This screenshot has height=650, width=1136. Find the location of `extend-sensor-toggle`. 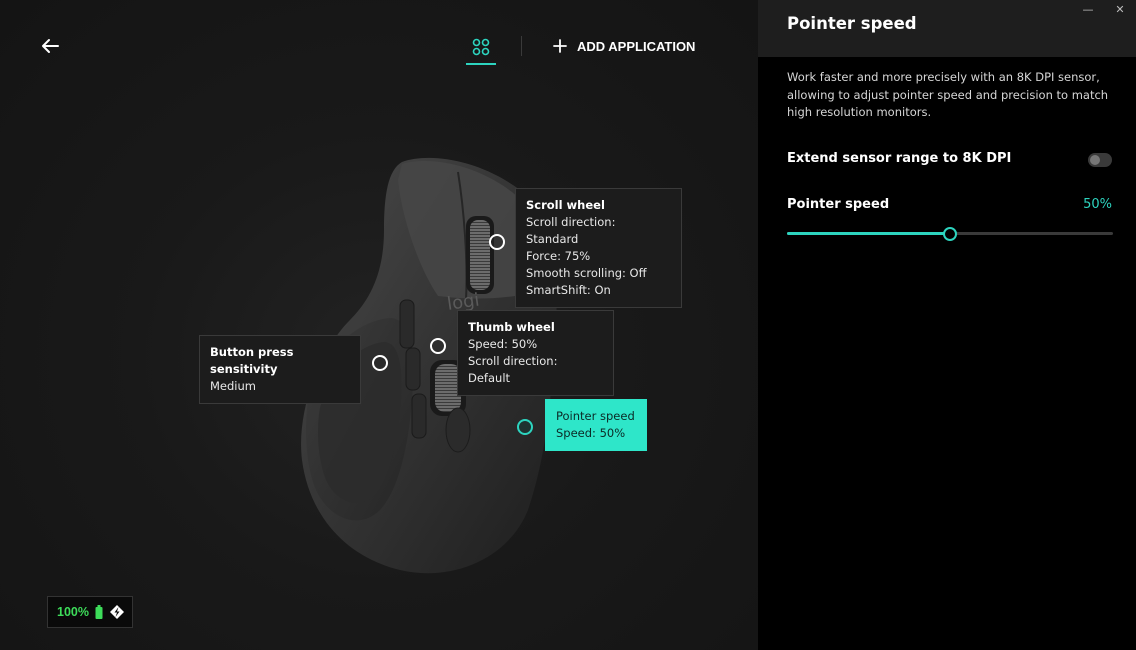

extend-sensor-toggle is located at coordinates (1100, 160).